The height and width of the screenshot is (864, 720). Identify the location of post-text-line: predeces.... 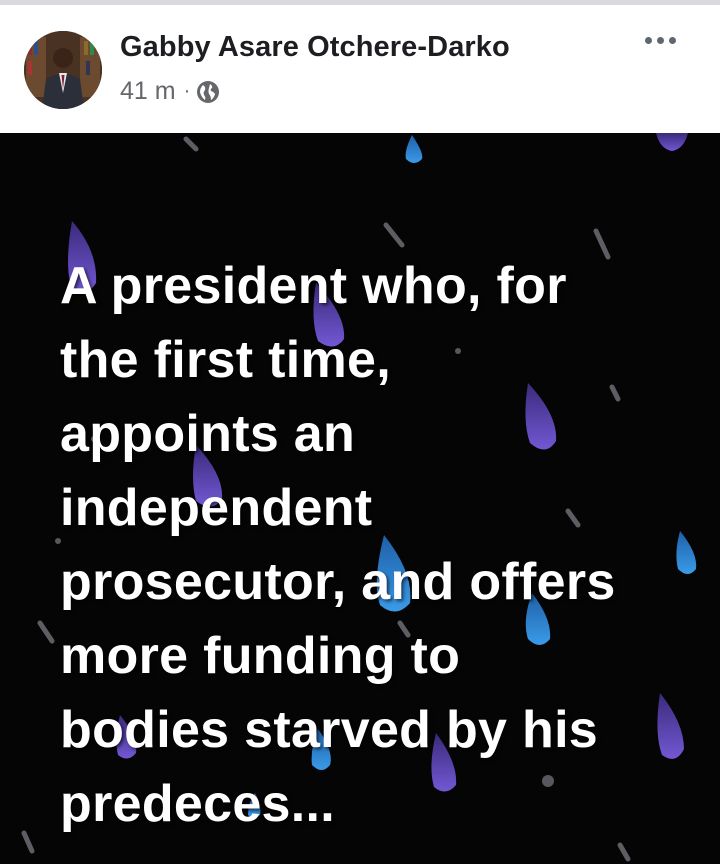
(380, 804).